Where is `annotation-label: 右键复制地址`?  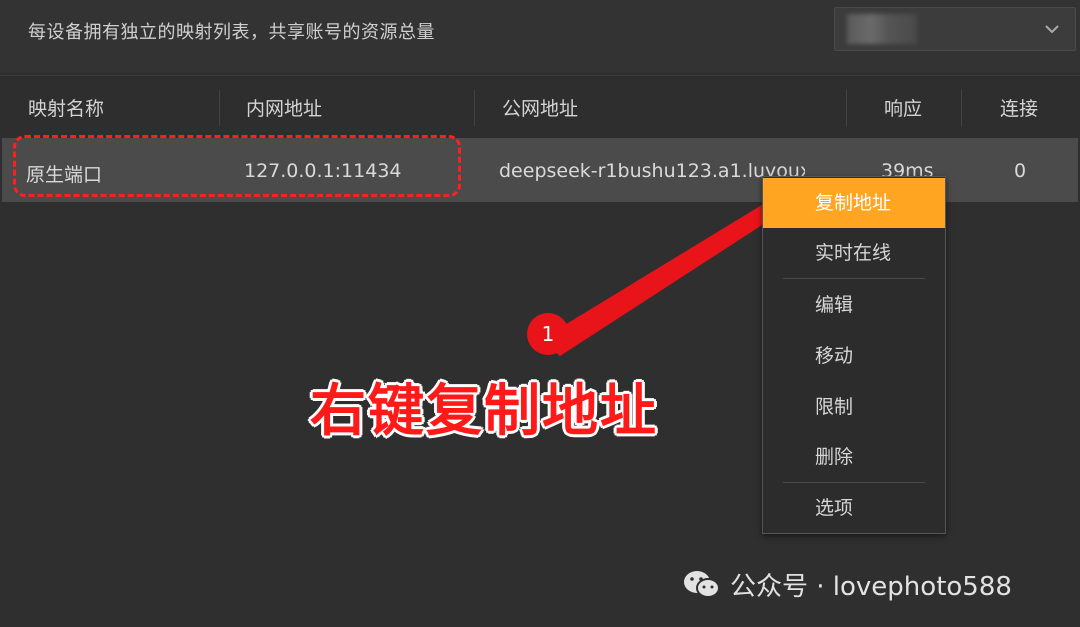 annotation-label: 右键复制地址 is located at coordinates (484, 411).